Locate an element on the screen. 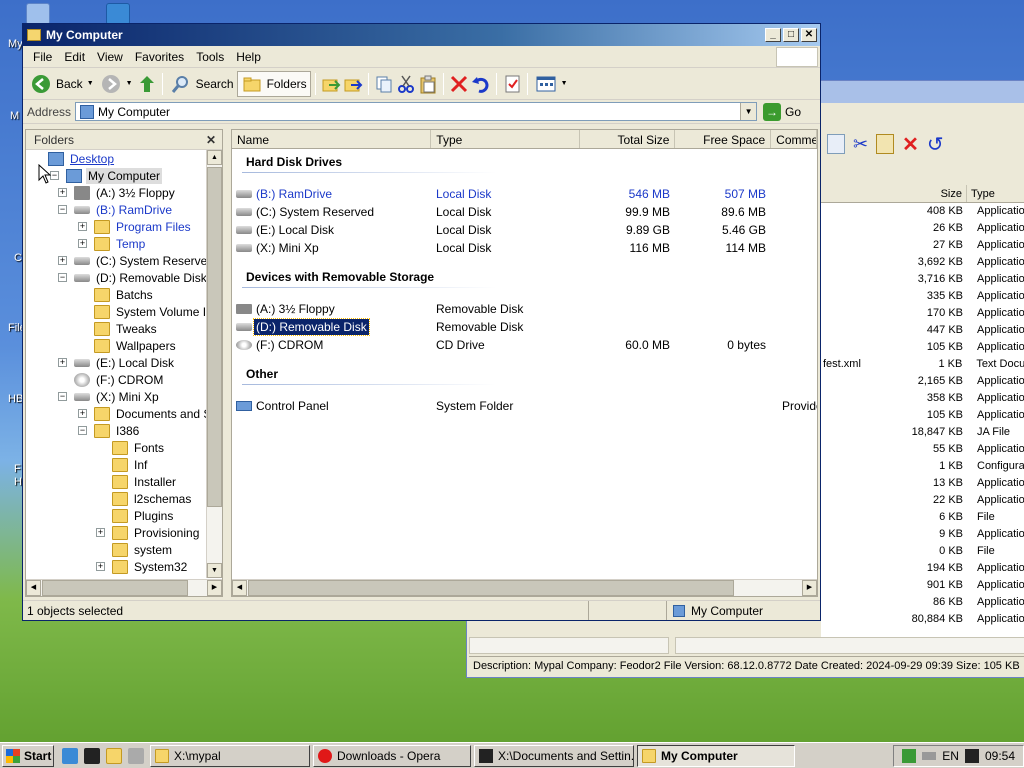  tree-node: + (E:) Local Disk is located at coordinates (117, 362).